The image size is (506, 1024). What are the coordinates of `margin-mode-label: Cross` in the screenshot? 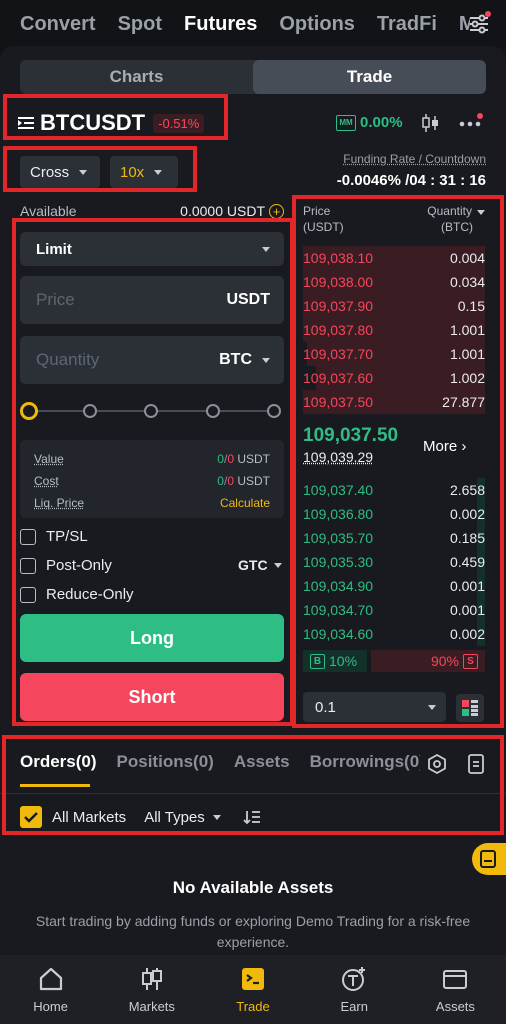 It's located at (50, 172).